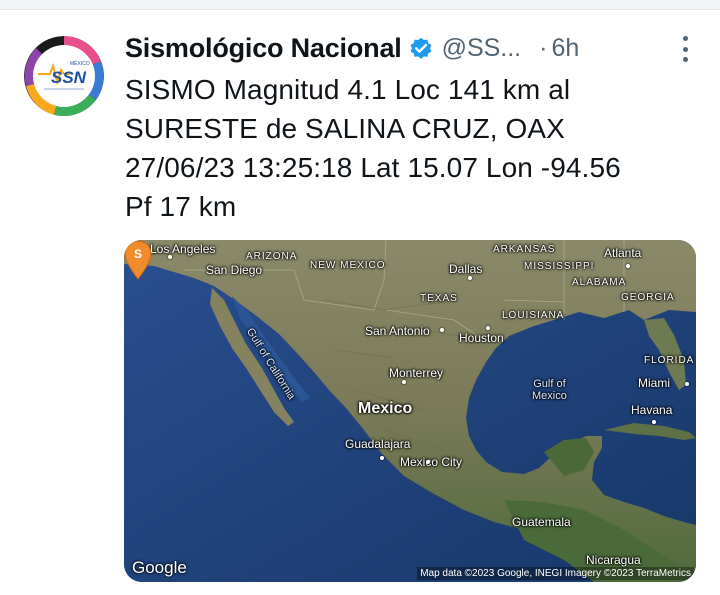 Image resolution: width=720 pixels, height=595 pixels. I want to click on city-dot-guadalajara, so click(382, 458).